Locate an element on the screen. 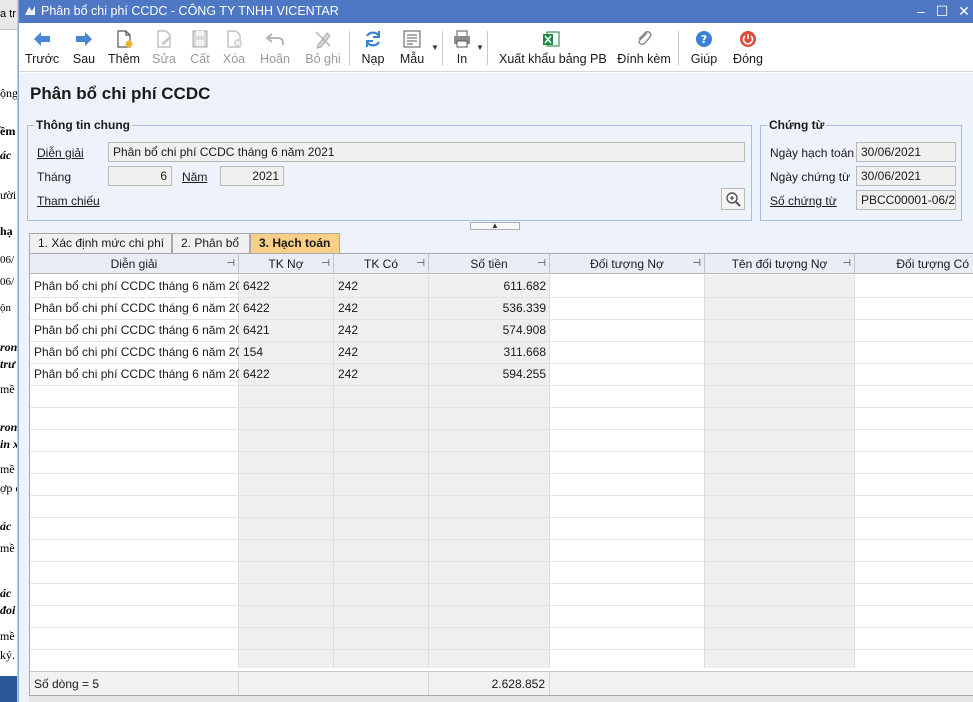 This screenshot has height=702, width=973. column-header-label: TK Có is located at coordinates (380, 264).